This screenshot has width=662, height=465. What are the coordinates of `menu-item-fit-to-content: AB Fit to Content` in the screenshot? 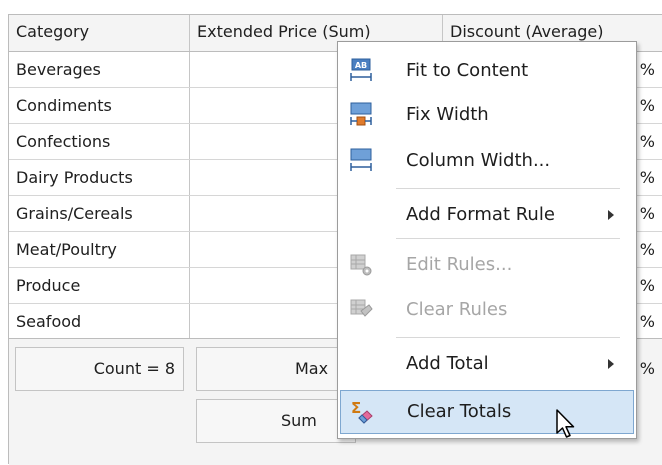 It's located at (487, 71).